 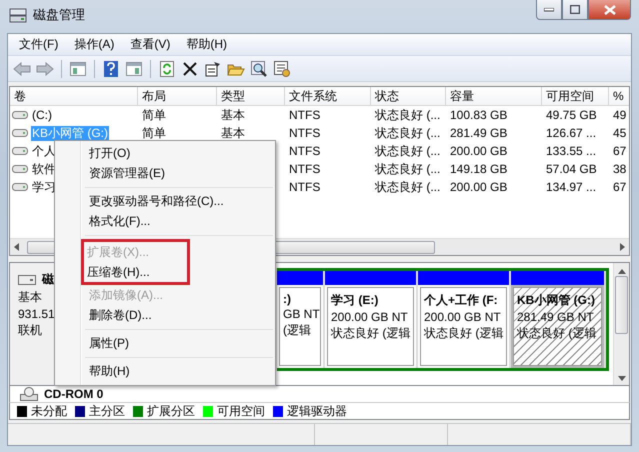 What do you see at coordinates (107, 411) in the screenshot?
I see `legend-label: 主分区` at bounding box center [107, 411].